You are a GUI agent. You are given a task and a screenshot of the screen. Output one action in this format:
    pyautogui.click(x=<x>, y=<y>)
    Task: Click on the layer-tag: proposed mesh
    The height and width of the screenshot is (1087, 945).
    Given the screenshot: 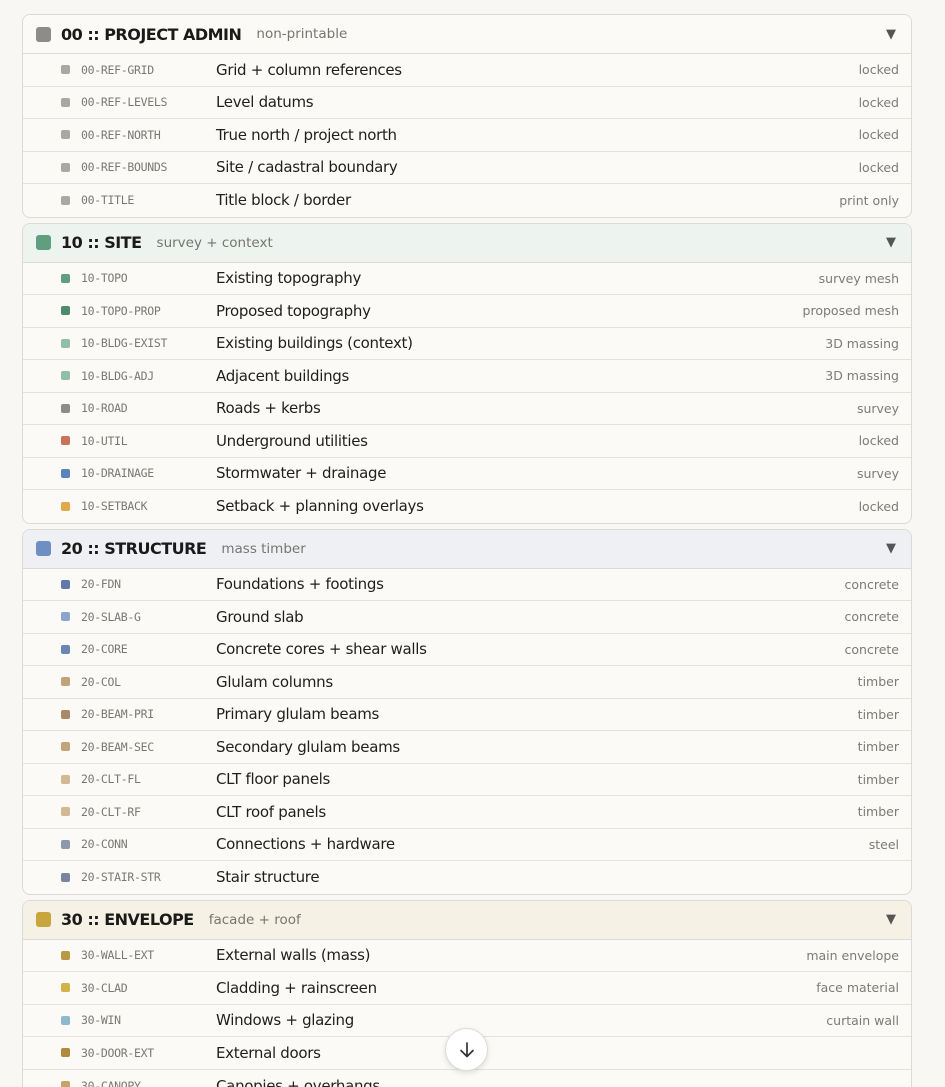 What is the action you would take?
    pyautogui.click(x=850, y=311)
    